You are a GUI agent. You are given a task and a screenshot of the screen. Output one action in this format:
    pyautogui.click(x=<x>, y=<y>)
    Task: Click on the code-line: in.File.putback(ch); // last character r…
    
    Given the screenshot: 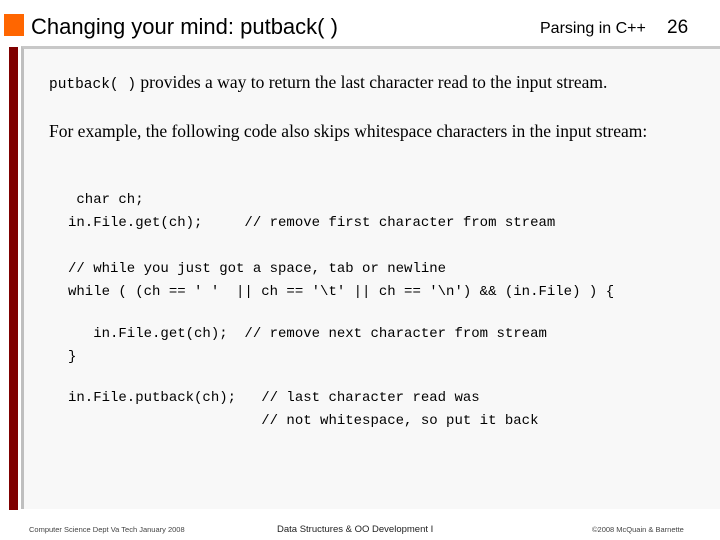 What is the action you would take?
    pyautogui.click(x=274, y=398)
    